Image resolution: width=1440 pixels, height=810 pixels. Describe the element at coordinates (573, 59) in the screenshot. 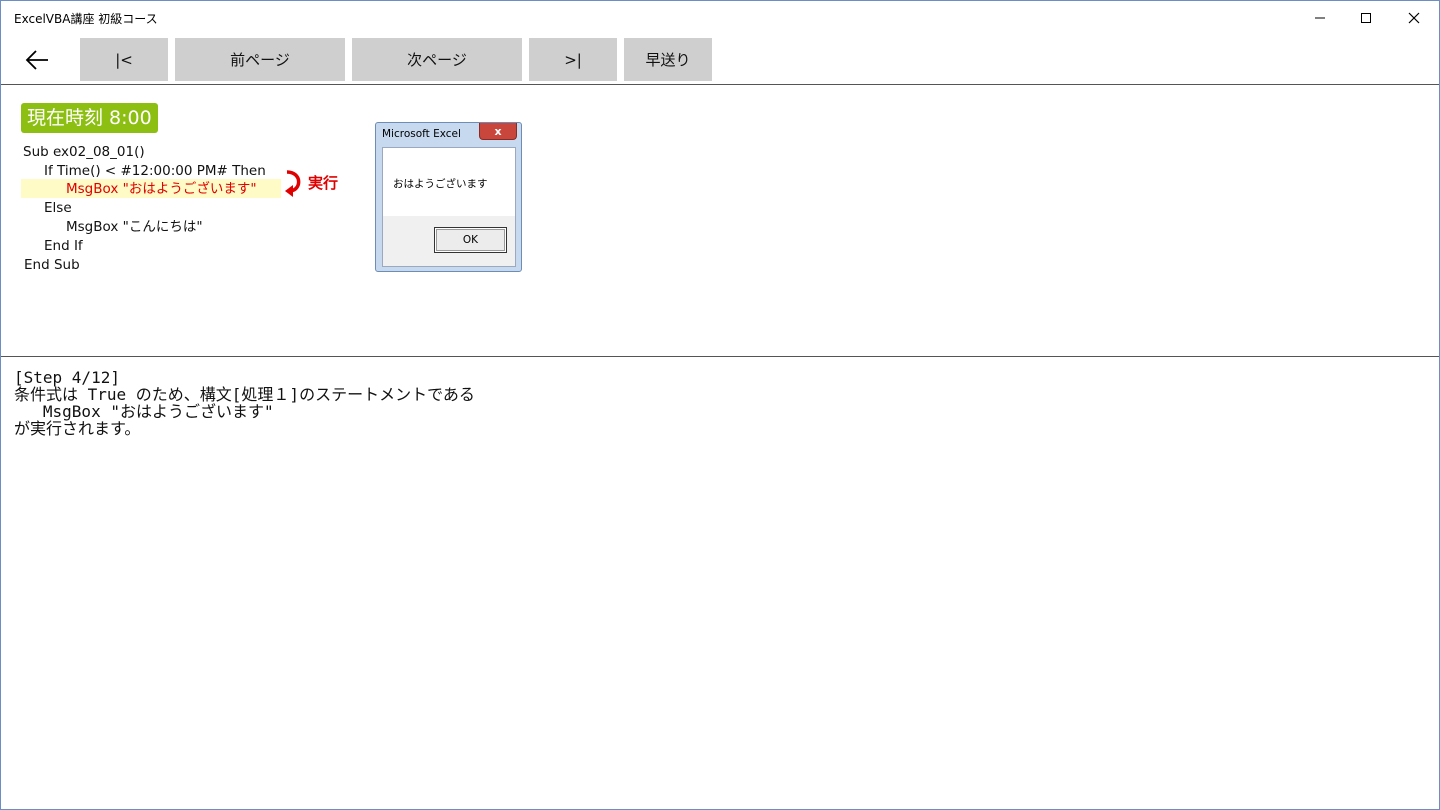

I see `last-page-button: >|` at that location.